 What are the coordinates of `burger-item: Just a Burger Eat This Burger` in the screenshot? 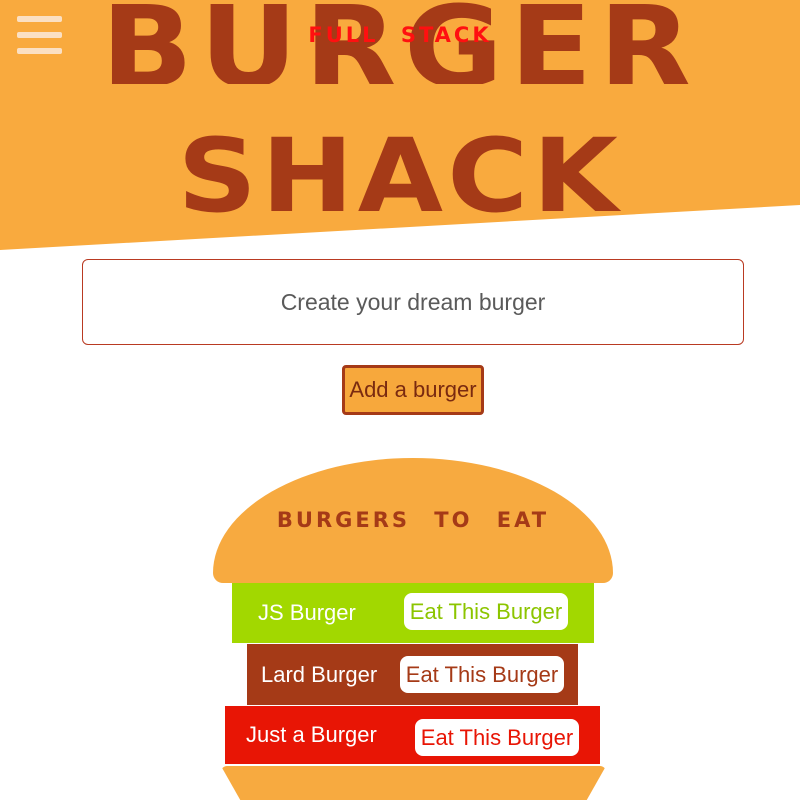 It's located at (412, 735).